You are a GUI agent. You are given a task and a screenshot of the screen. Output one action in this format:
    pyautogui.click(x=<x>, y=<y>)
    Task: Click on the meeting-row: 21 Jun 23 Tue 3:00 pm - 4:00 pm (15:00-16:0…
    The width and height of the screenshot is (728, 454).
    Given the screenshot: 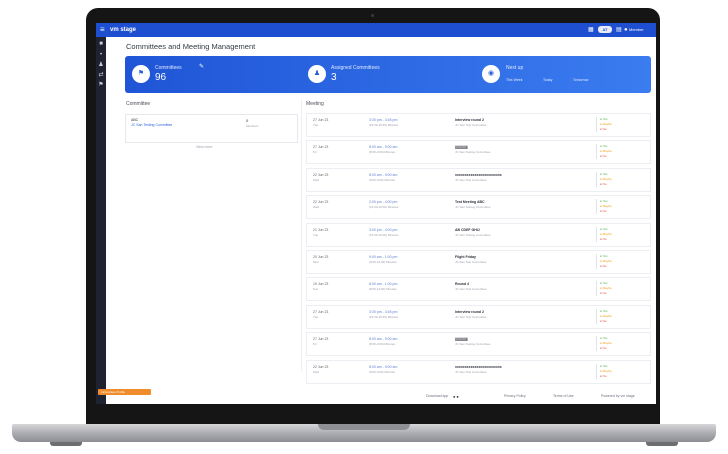 What is the action you would take?
    pyautogui.click(x=478, y=234)
    